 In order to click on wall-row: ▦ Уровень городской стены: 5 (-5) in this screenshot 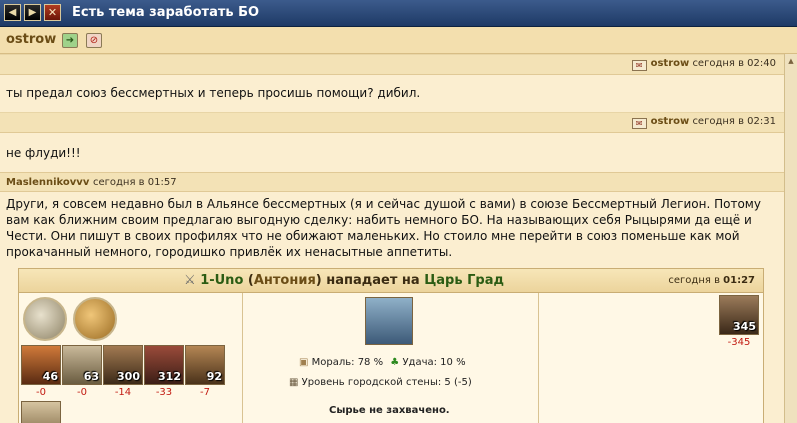, I will do `click(380, 382)`.